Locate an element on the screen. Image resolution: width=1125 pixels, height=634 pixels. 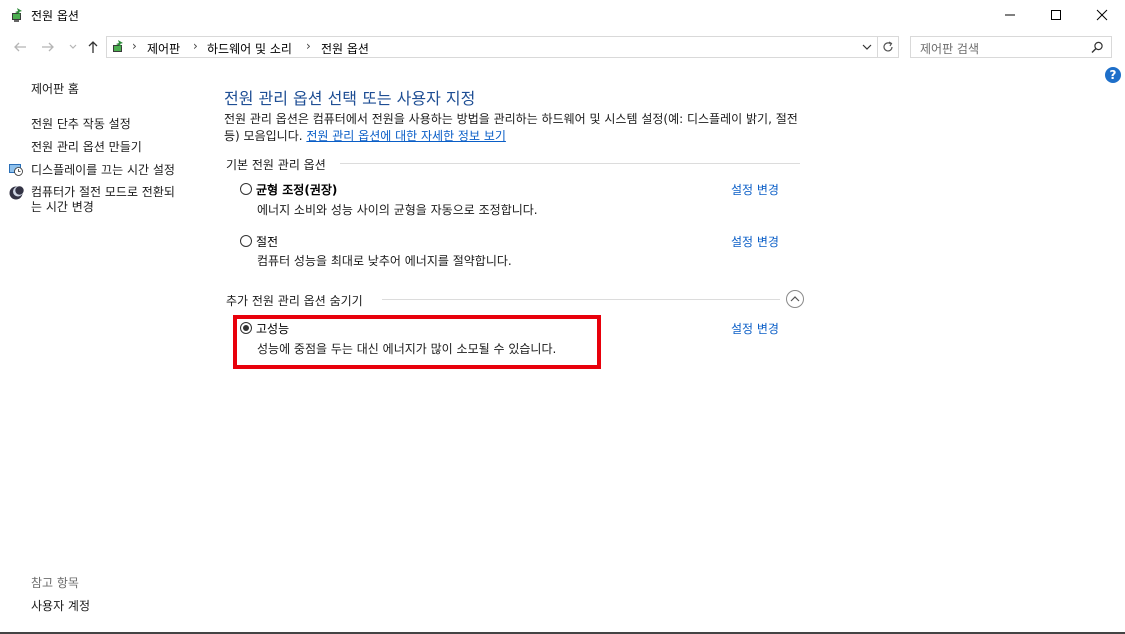
minimize-icon is located at coordinates (1010, 15).